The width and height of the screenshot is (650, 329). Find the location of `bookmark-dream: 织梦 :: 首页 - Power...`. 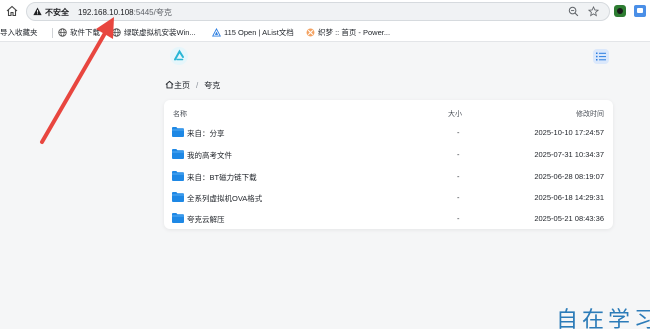

bookmark-dream: 织梦 :: 首页 - Power... is located at coordinates (348, 33).